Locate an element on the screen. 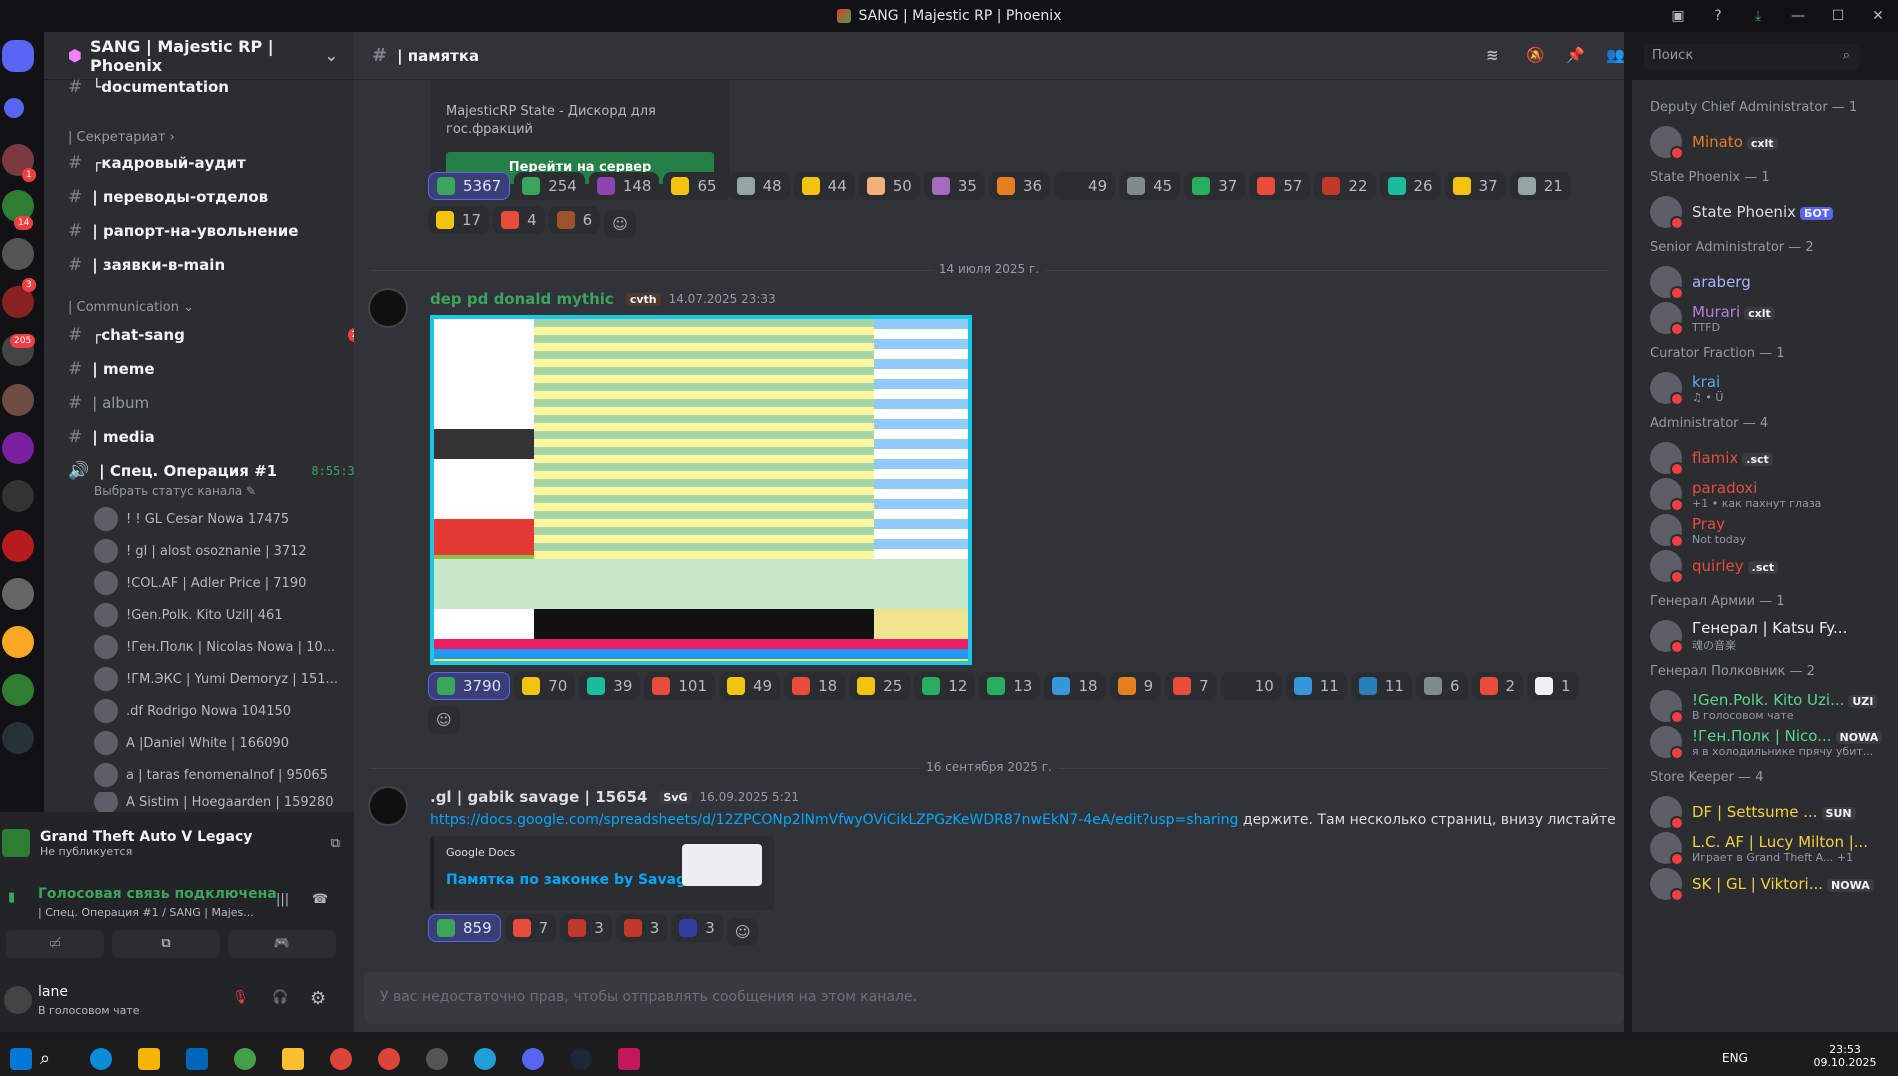 Image resolution: width=1898 pixels, height=1076 pixels. member-item: flamix .sct is located at coordinates (1770, 458).